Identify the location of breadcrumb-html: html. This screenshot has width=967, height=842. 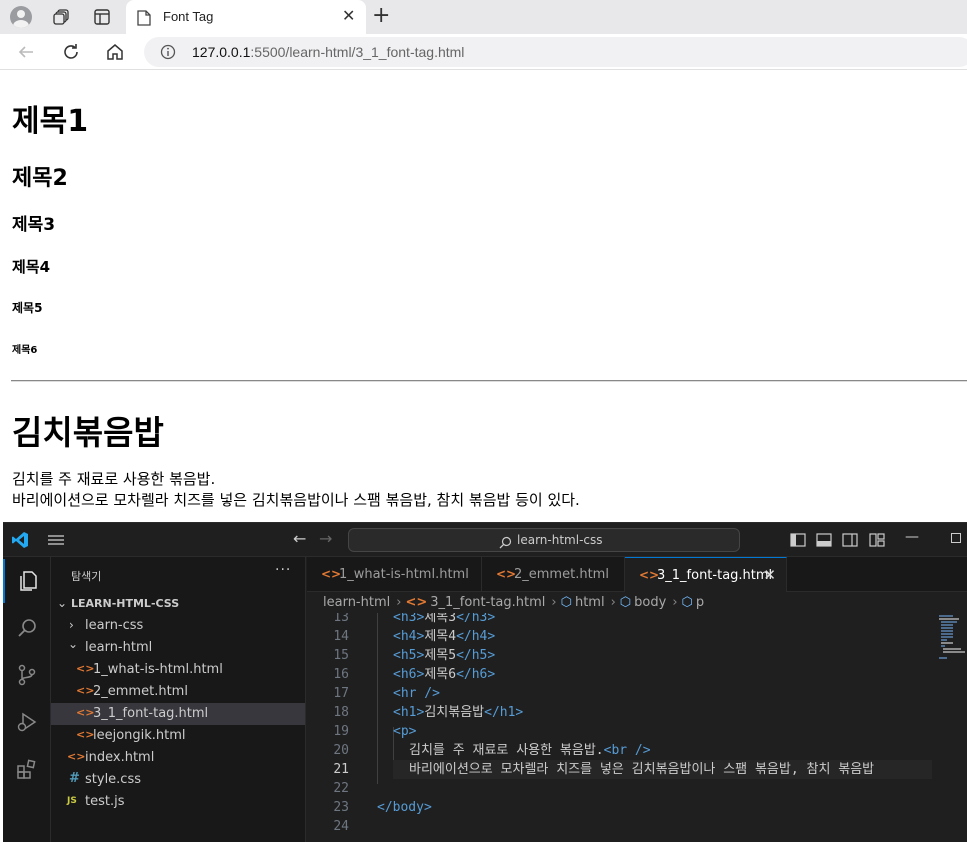
(590, 602).